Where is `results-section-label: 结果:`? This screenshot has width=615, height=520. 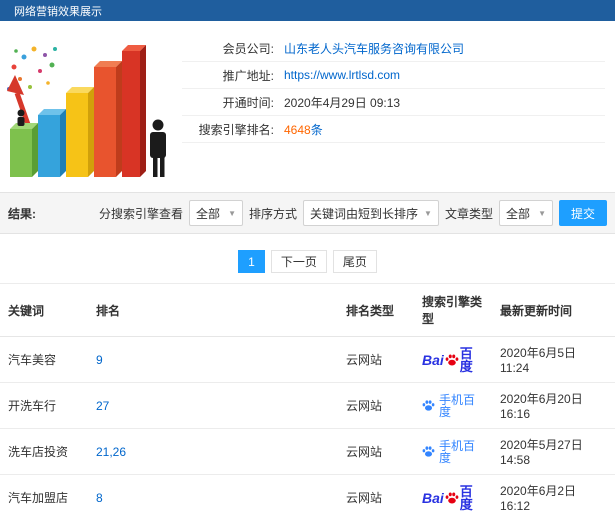
results-section-label: 结果: is located at coordinates (22, 213).